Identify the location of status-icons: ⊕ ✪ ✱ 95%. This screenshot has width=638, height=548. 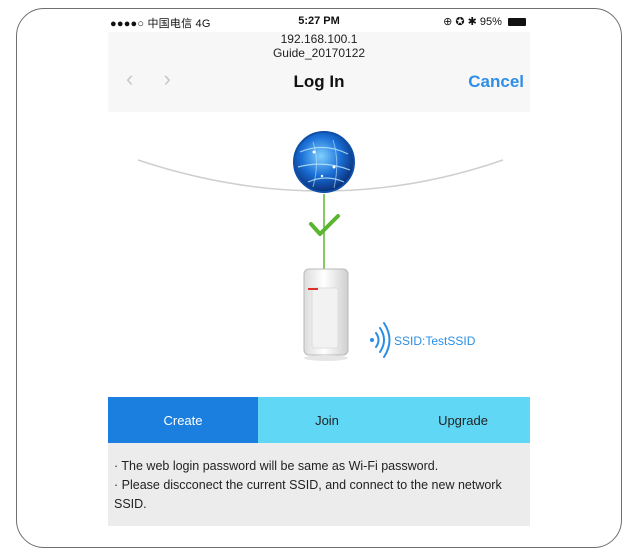
(484, 21).